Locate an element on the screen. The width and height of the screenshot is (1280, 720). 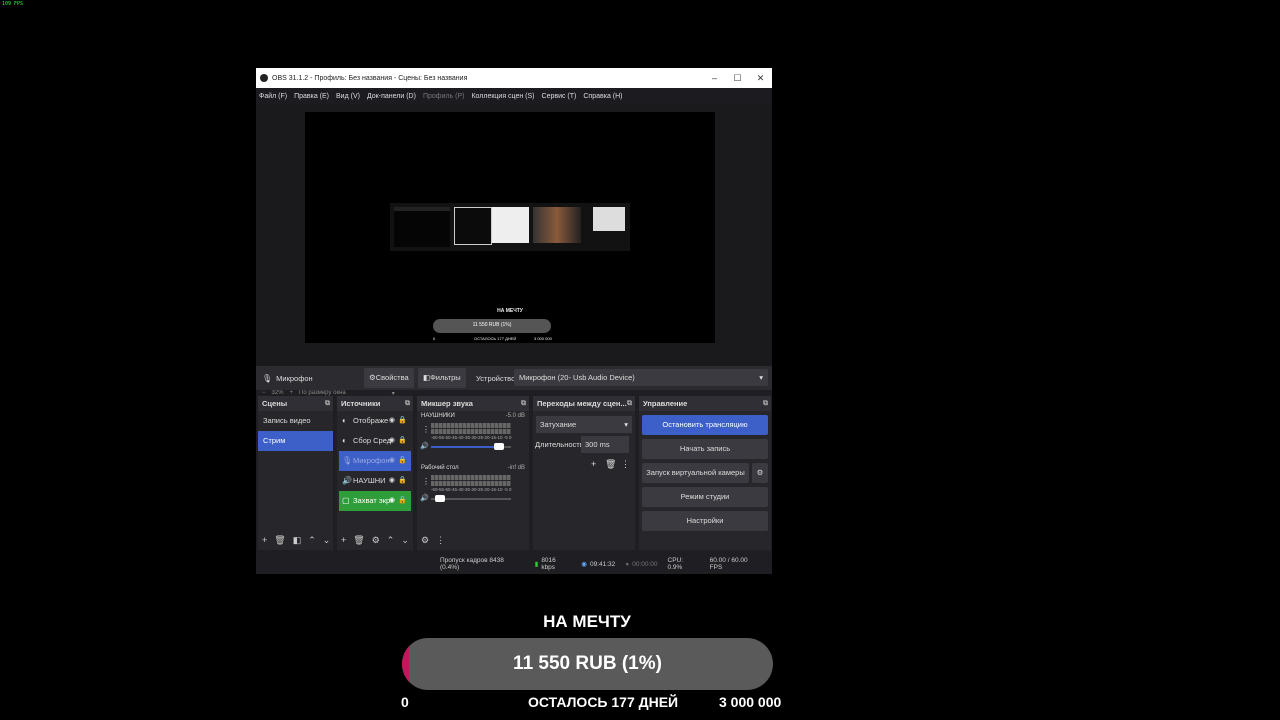
stop-stream-button: Остановить трансляцию is located at coordinates (705, 425).